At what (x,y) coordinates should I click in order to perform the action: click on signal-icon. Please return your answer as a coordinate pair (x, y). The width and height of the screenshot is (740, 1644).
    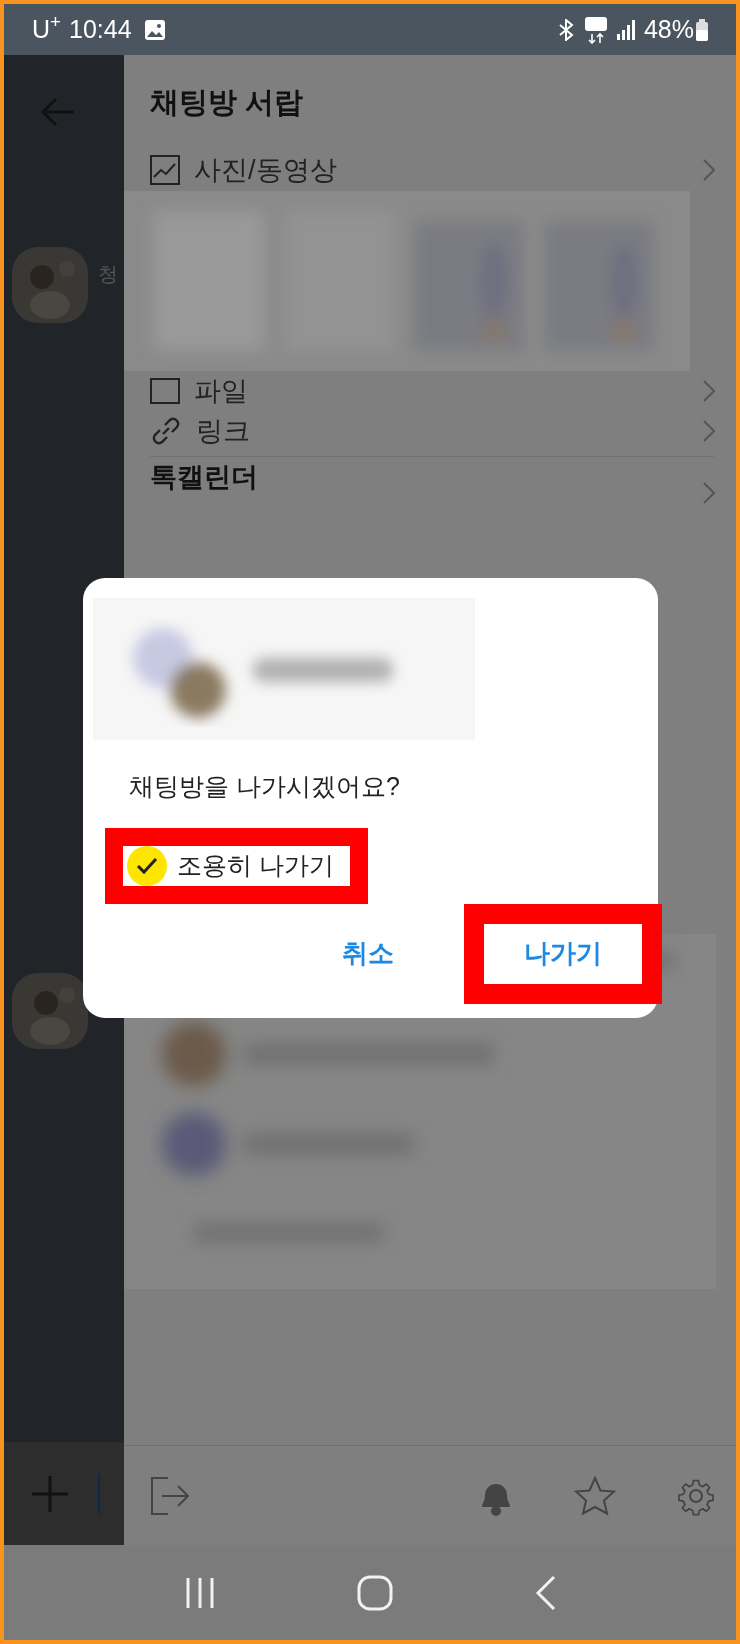
    Looking at the image, I should click on (625, 29).